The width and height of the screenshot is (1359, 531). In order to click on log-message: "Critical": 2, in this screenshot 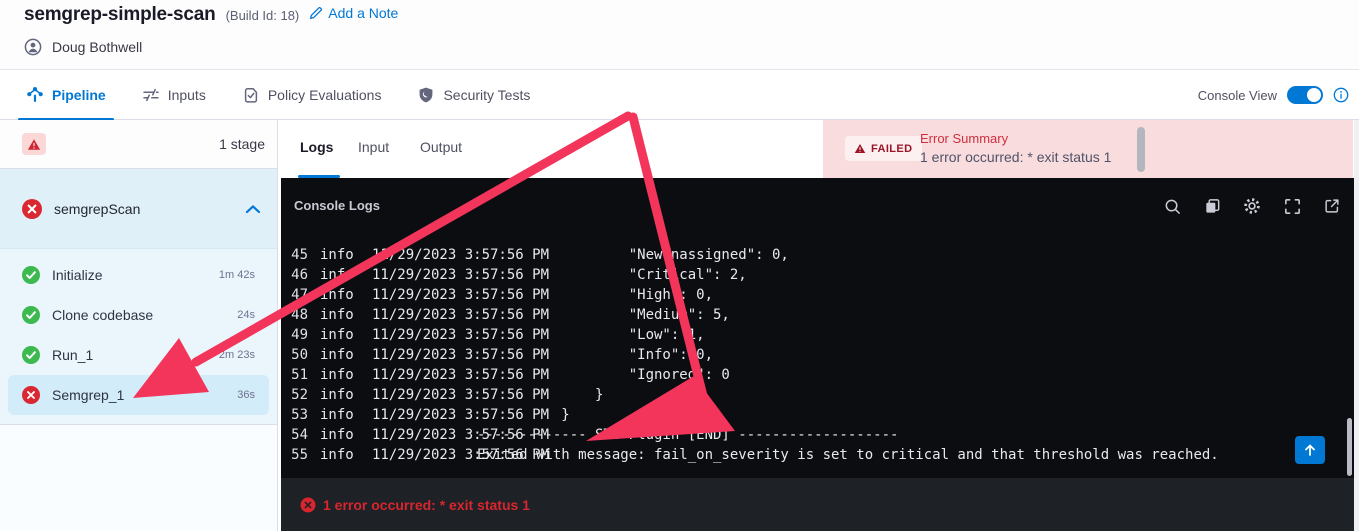, I will do `click(612, 275)`.